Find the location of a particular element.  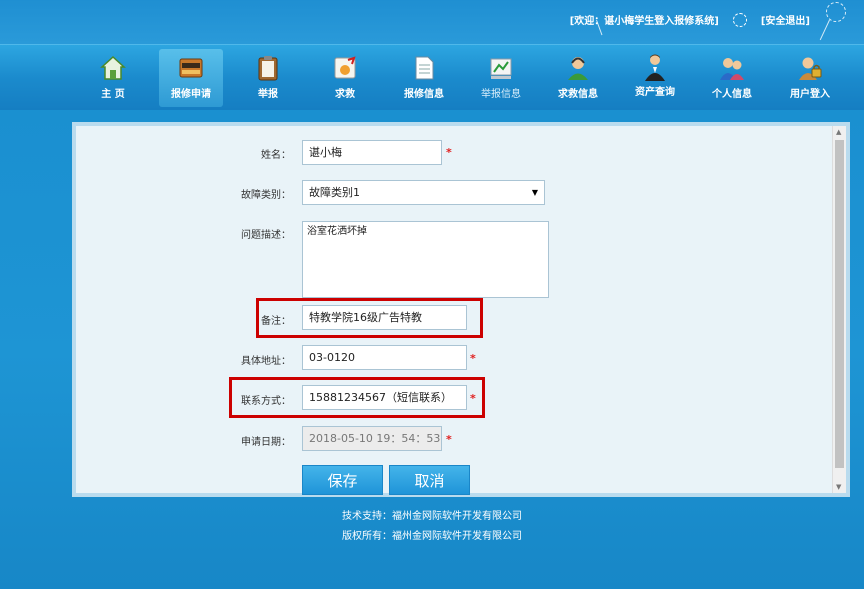

login-lock-icon is located at coordinates (810, 68).